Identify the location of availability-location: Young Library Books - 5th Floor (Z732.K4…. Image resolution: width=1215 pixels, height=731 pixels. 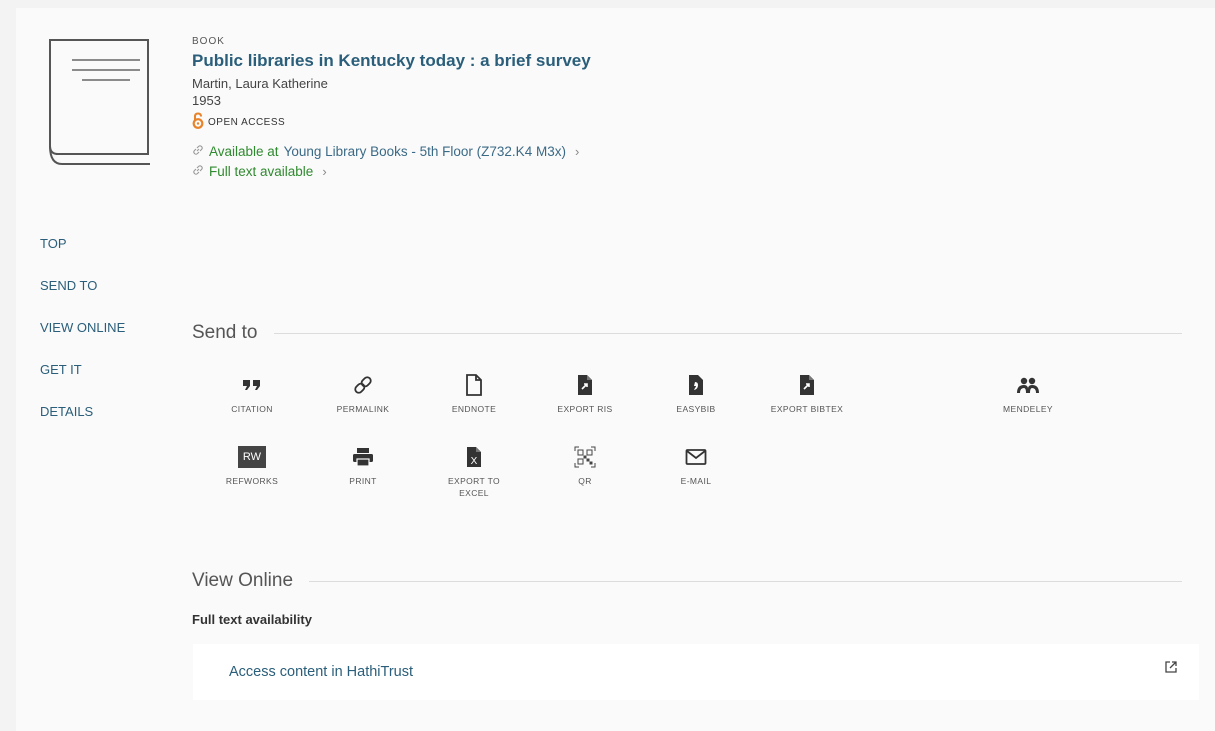
(424, 151).